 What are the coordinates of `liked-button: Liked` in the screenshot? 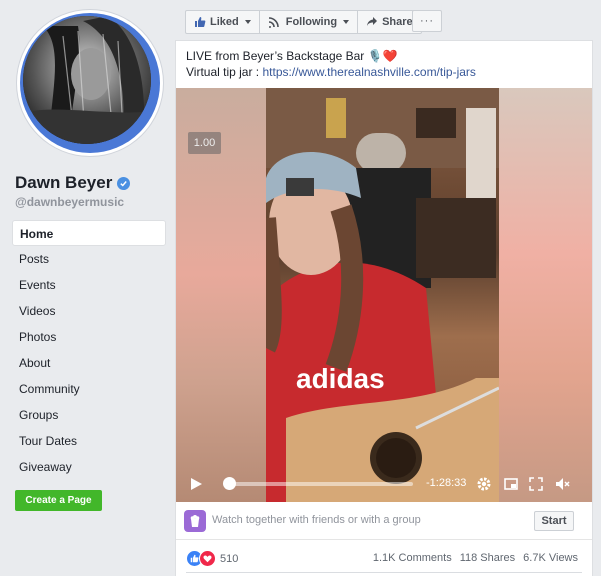 It's located at (223, 22).